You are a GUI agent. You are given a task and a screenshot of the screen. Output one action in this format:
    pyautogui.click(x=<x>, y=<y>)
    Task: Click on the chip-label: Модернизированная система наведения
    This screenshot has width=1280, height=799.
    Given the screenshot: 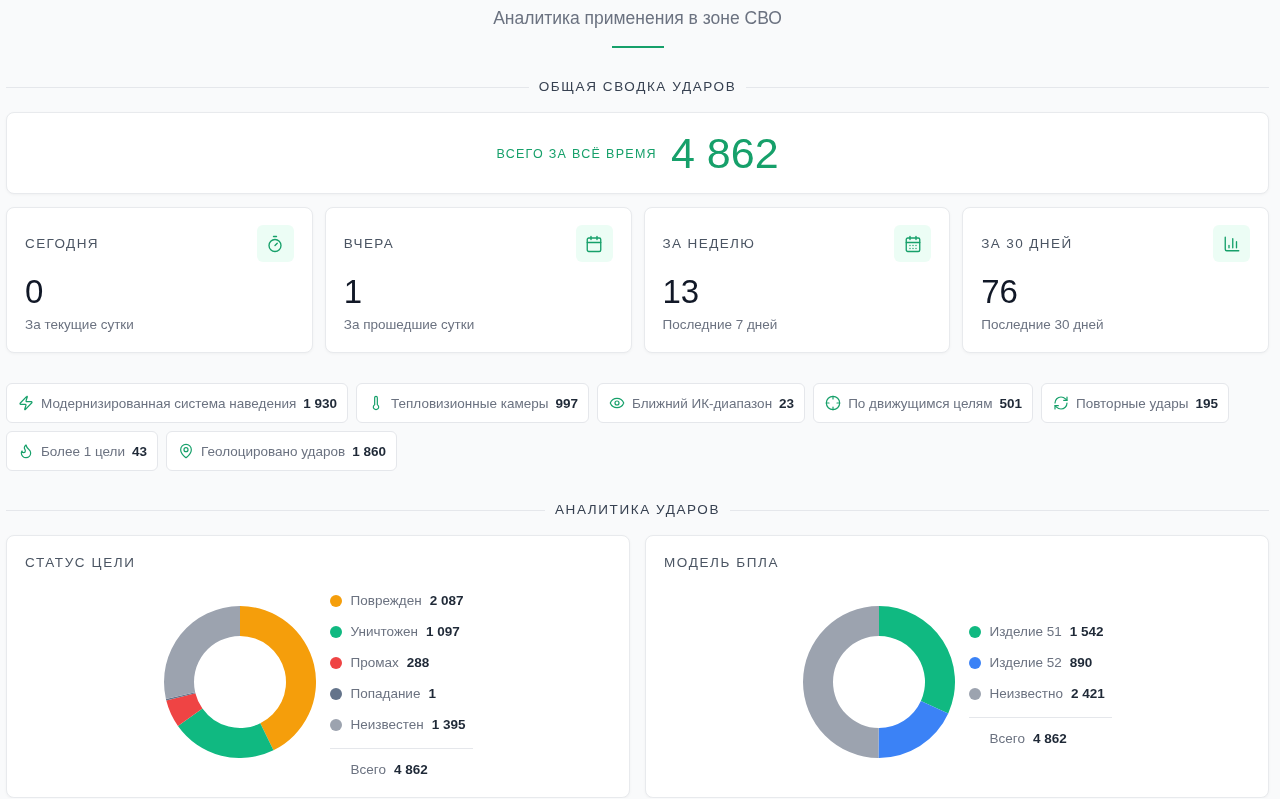 What is the action you would take?
    pyautogui.click(x=169, y=403)
    